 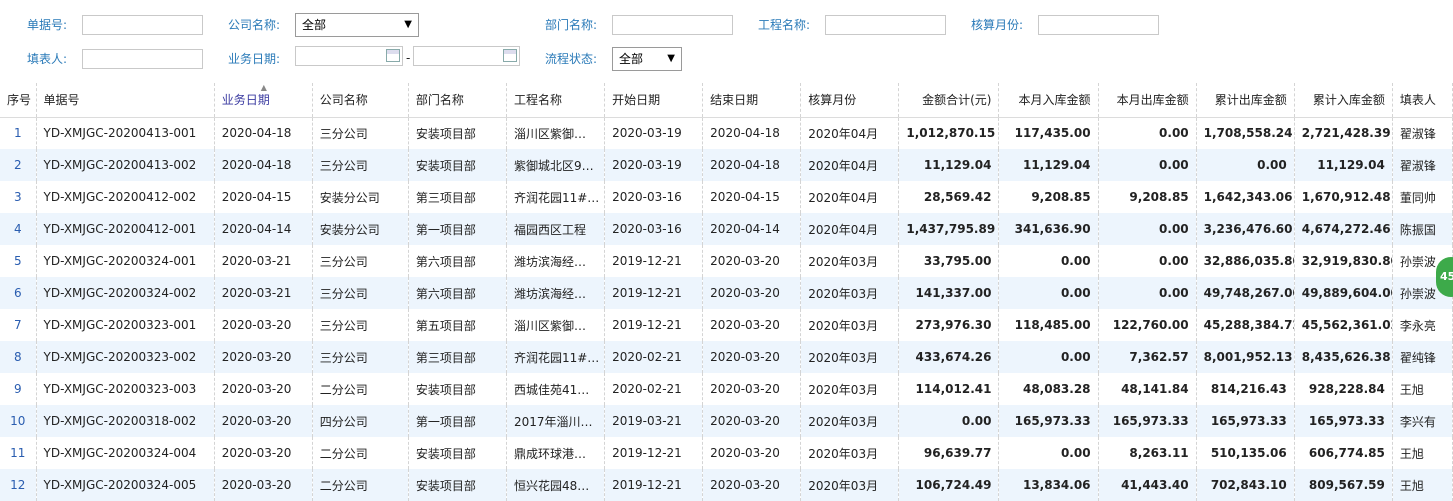 What do you see at coordinates (18, 197) in the screenshot?
I see `row-index: 3` at bounding box center [18, 197].